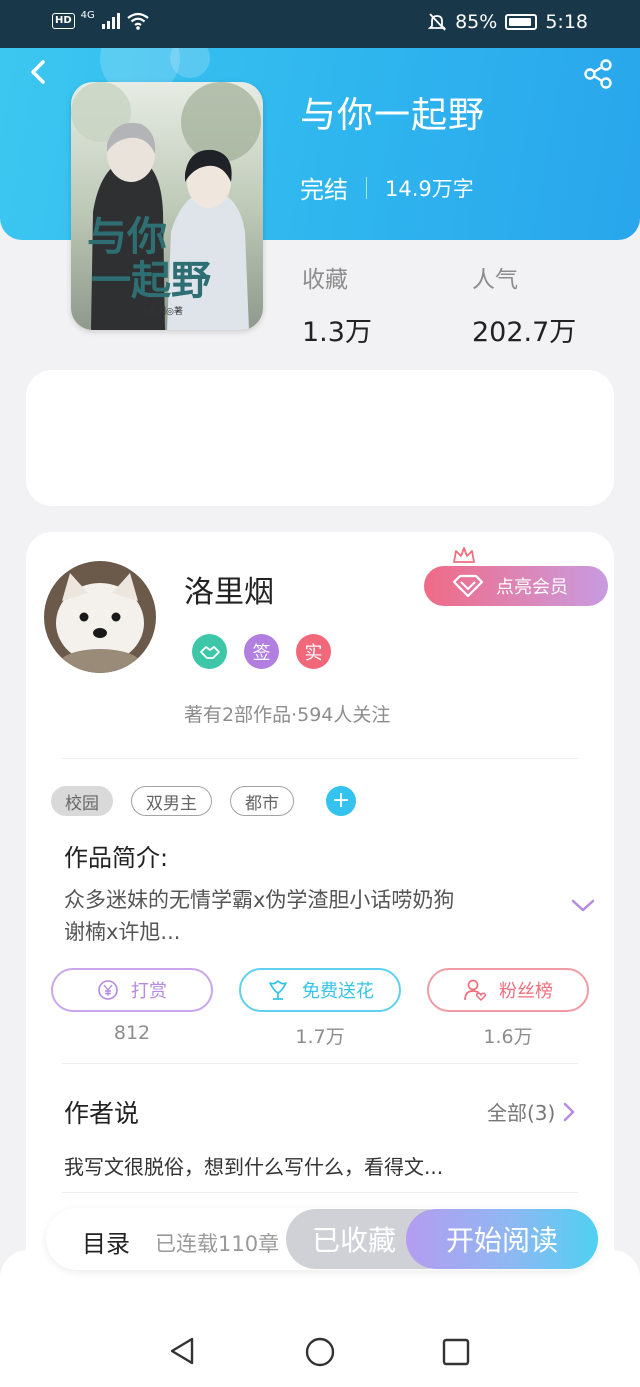  I want to click on author-badges: 签 实, so click(261, 651).